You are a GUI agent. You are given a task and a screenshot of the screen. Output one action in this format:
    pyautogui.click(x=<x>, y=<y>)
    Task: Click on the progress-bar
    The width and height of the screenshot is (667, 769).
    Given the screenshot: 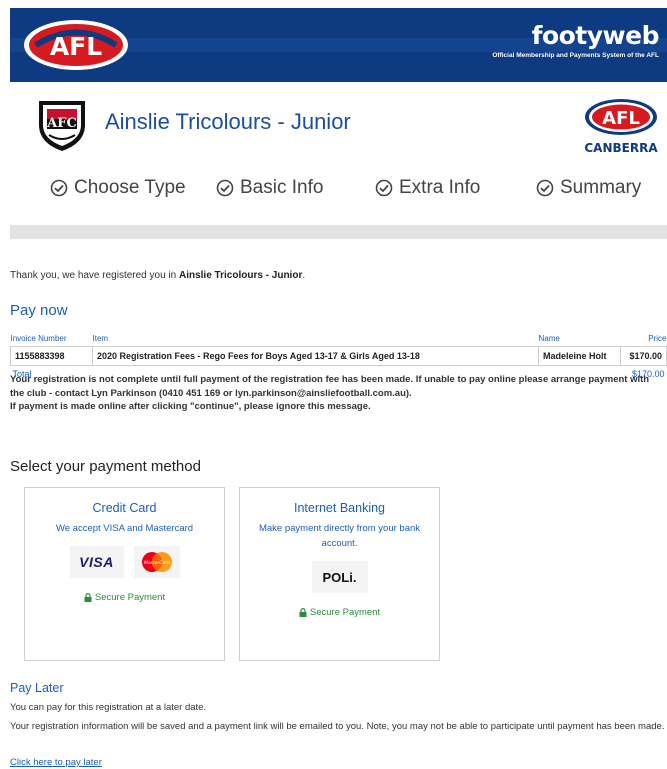 What is the action you would take?
    pyautogui.click(x=338, y=232)
    